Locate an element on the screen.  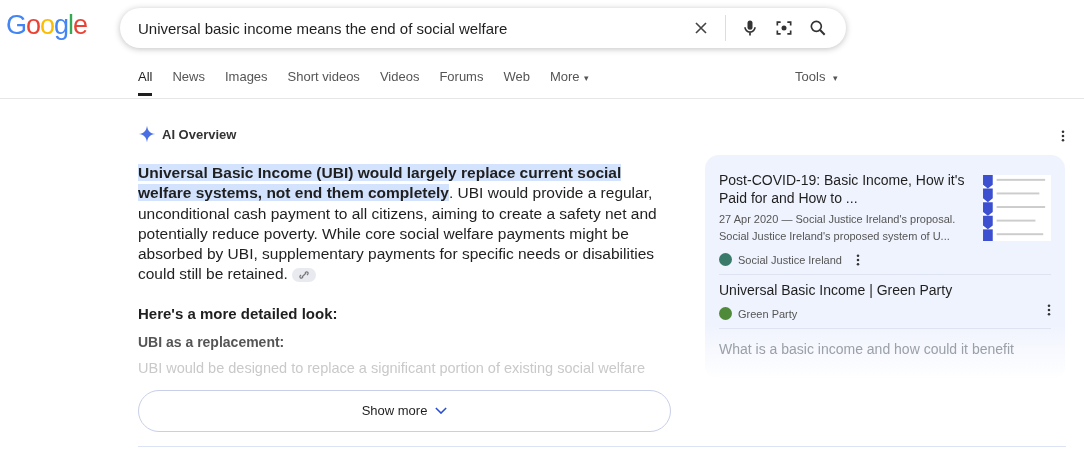
chevron-down-icon is located at coordinates (441, 411).